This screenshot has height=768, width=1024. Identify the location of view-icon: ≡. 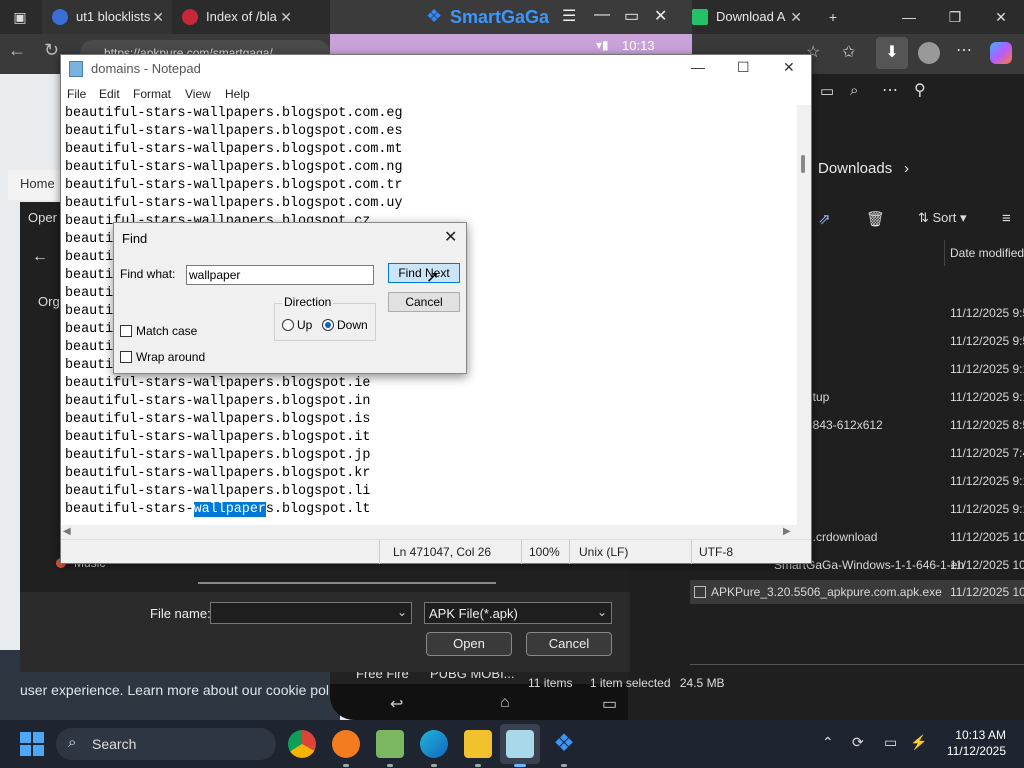
(1006, 218).